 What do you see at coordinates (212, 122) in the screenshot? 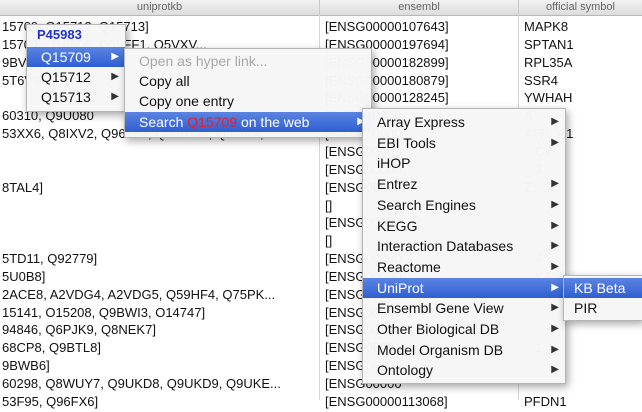
I see `search-id: Q15709` at bounding box center [212, 122].